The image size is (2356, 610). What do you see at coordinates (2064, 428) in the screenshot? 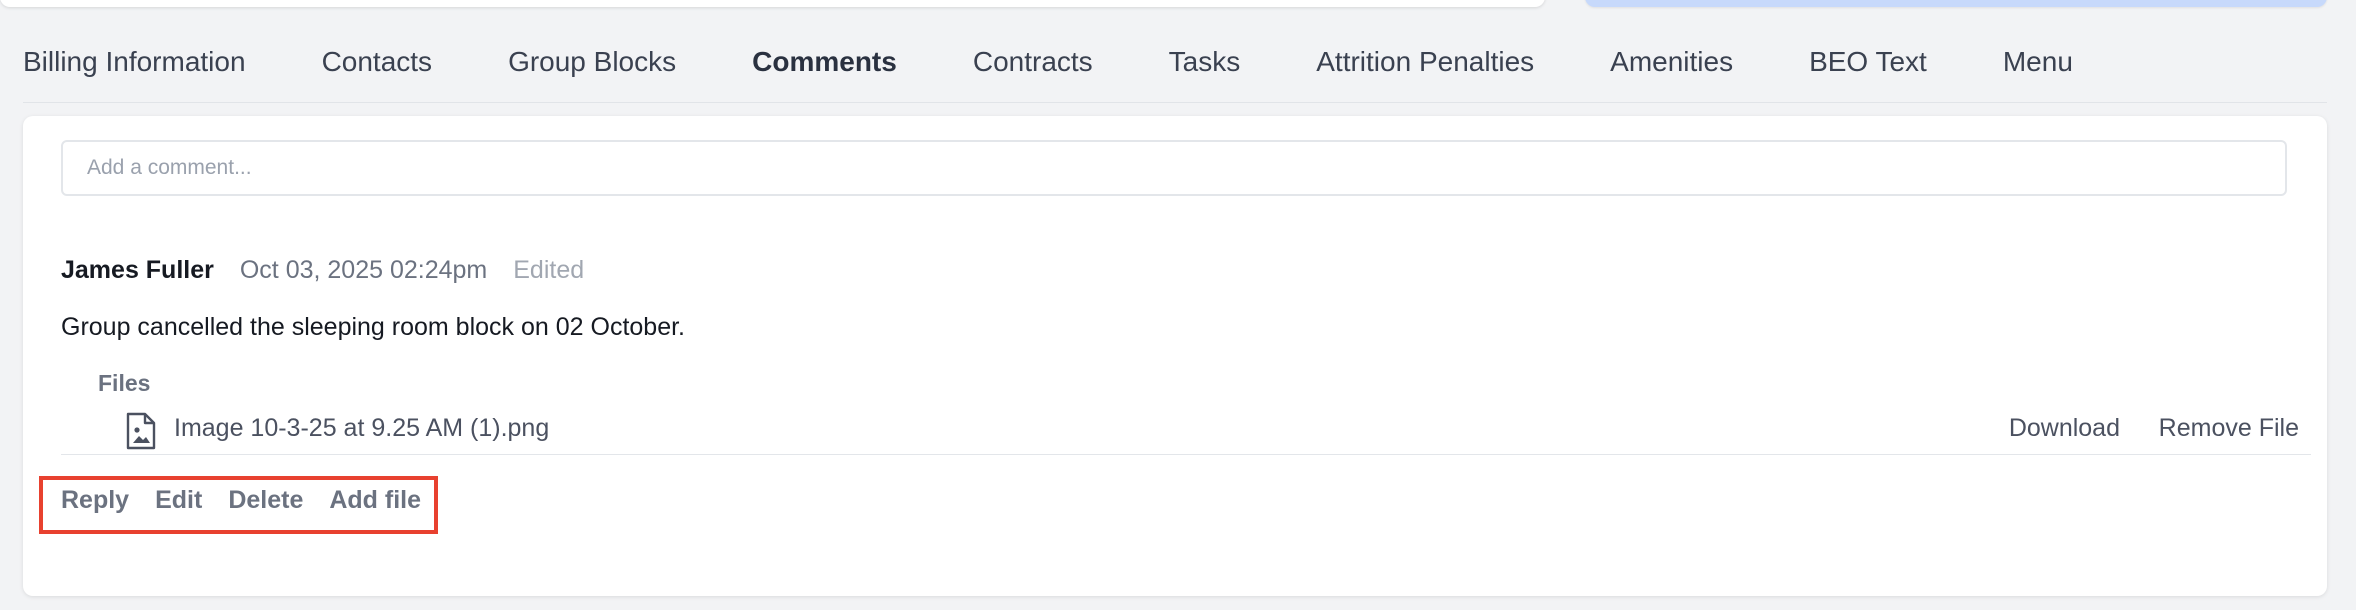
I see `download-file-link: Download` at bounding box center [2064, 428].